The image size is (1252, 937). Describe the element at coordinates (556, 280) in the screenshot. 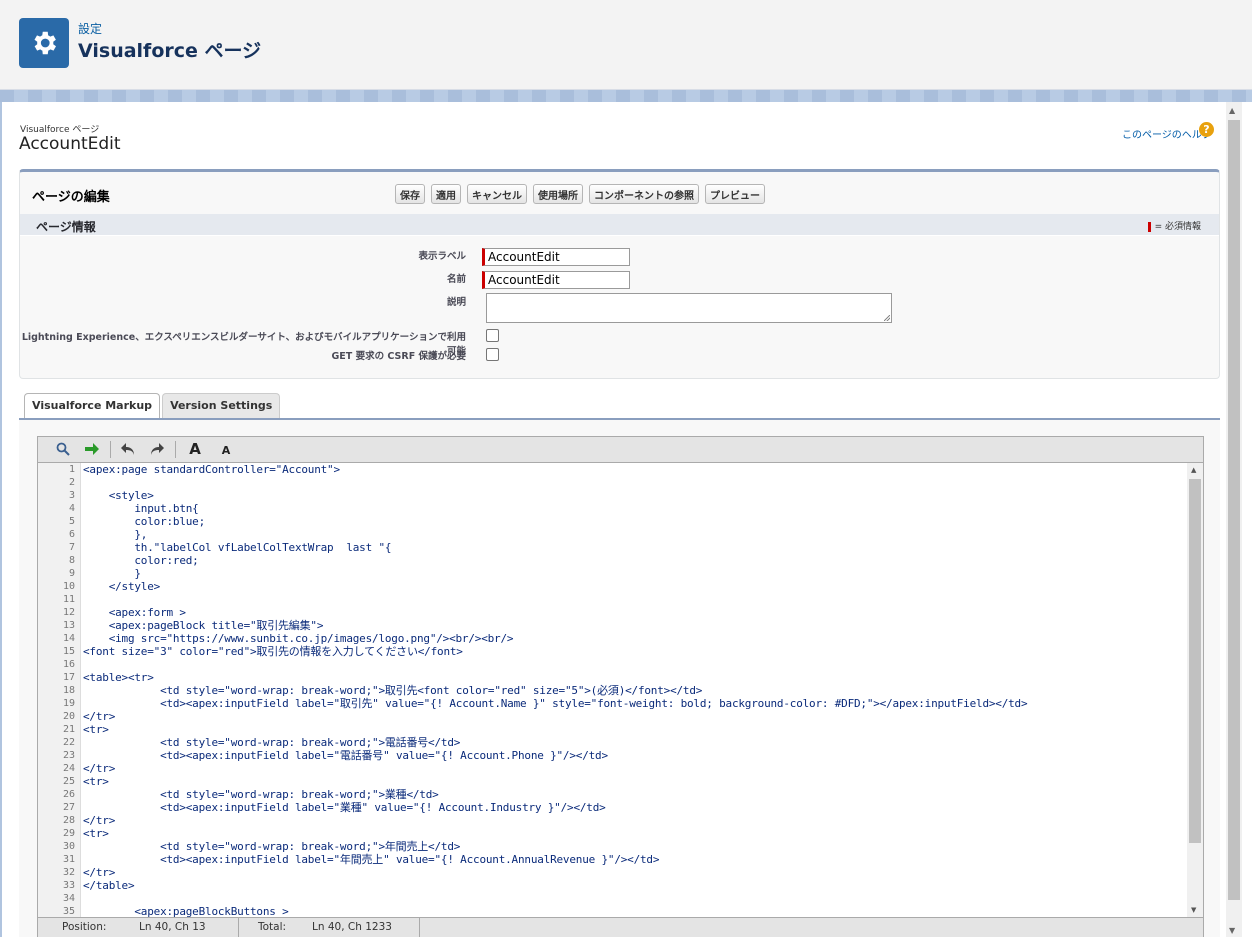

I see `name-field` at that location.